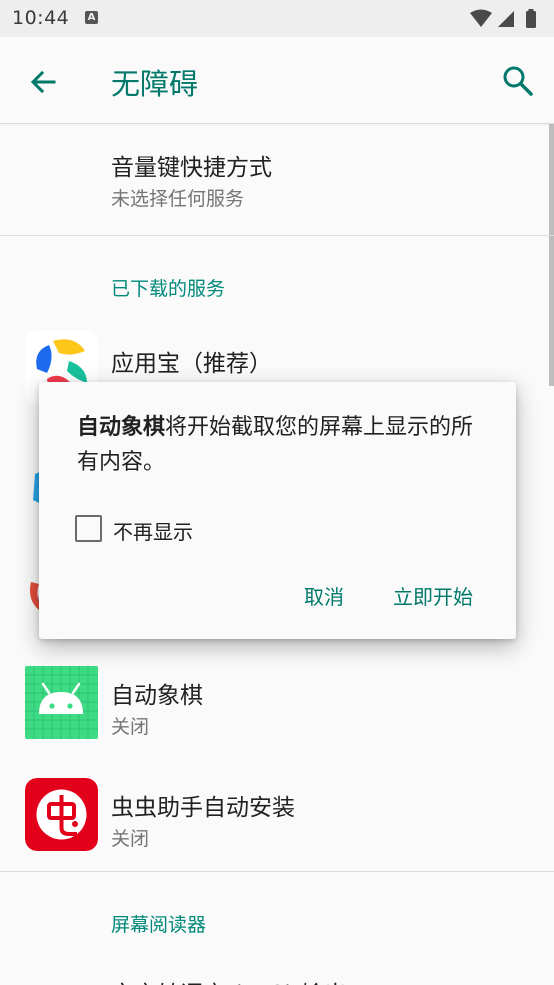 Image resolution: width=554 pixels, height=985 pixels. I want to click on wifi-icon, so click(481, 18).